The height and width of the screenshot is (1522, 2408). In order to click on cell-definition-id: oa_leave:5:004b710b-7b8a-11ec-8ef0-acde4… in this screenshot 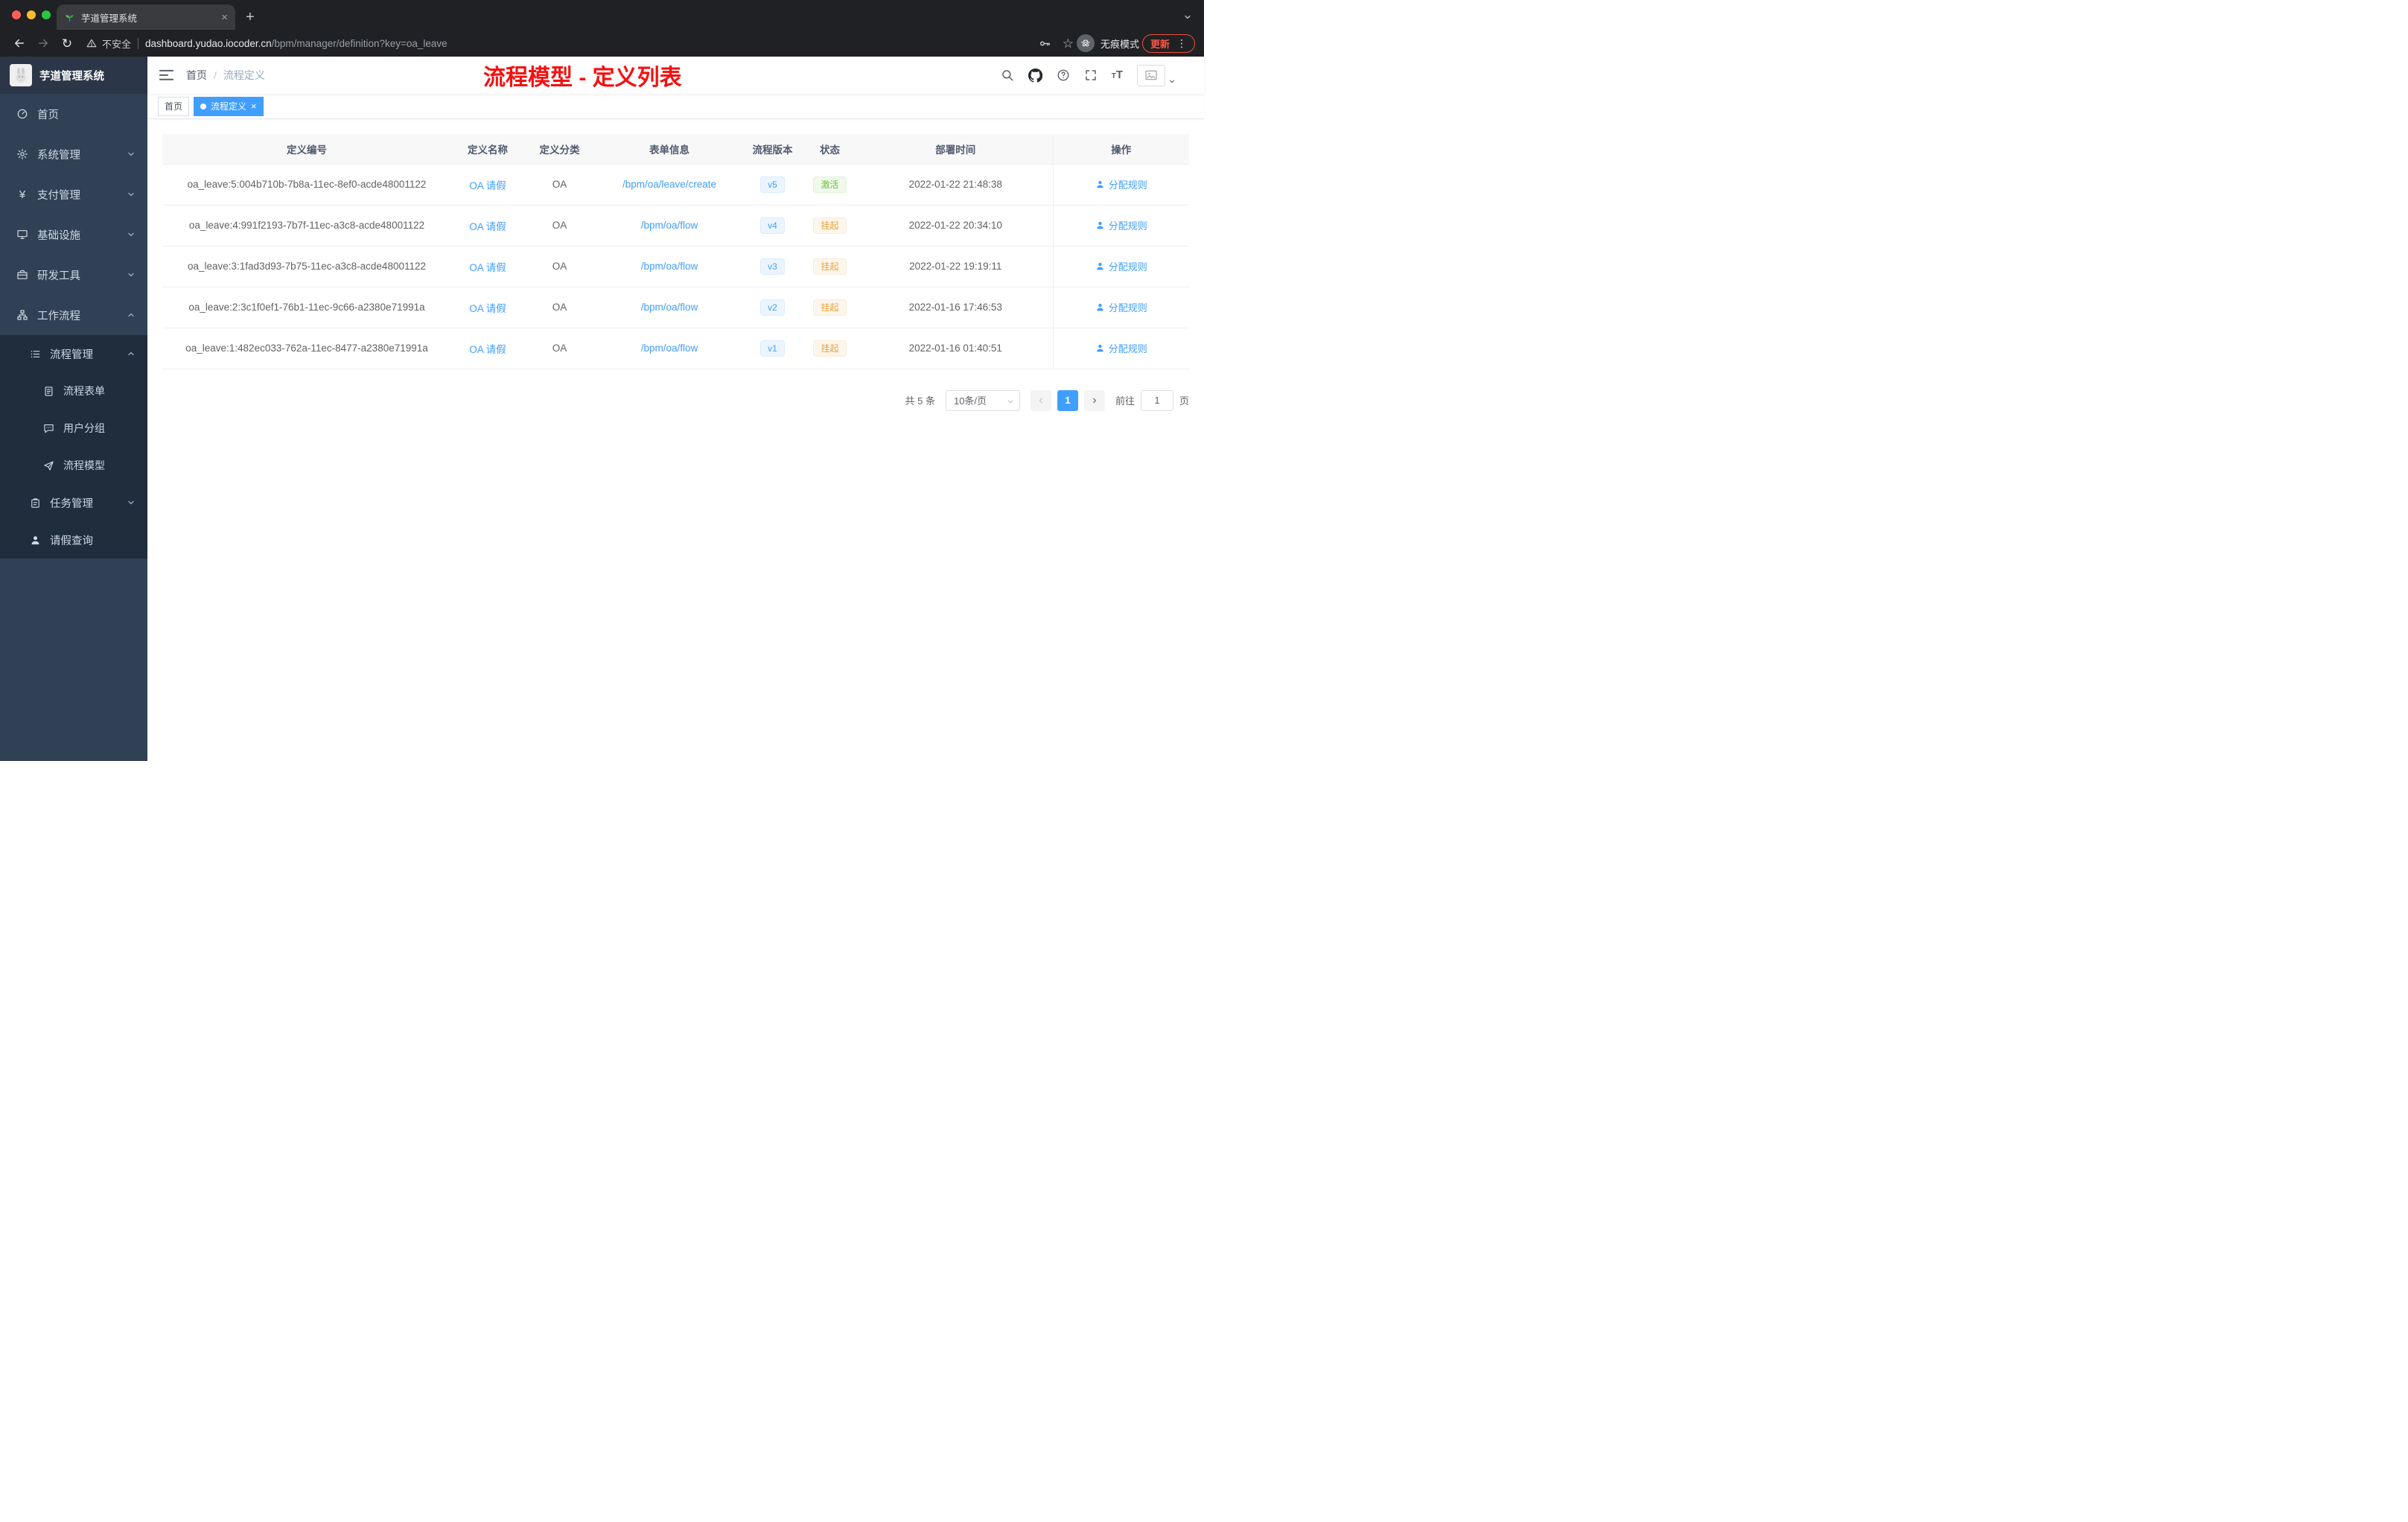, I will do `click(306, 185)`.